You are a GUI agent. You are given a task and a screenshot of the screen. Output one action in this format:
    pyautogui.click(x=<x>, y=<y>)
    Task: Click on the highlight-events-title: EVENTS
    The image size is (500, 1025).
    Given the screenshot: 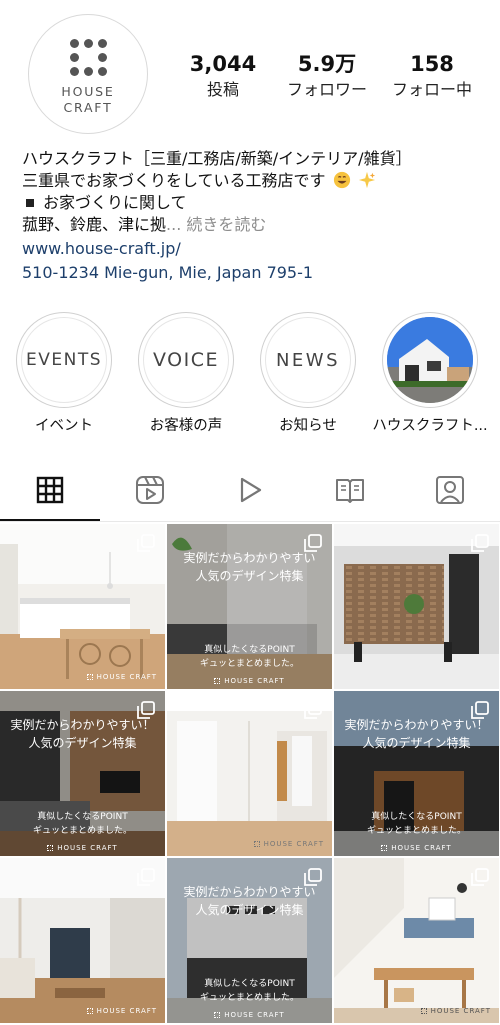 What is the action you would take?
    pyautogui.click(x=64, y=360)
    